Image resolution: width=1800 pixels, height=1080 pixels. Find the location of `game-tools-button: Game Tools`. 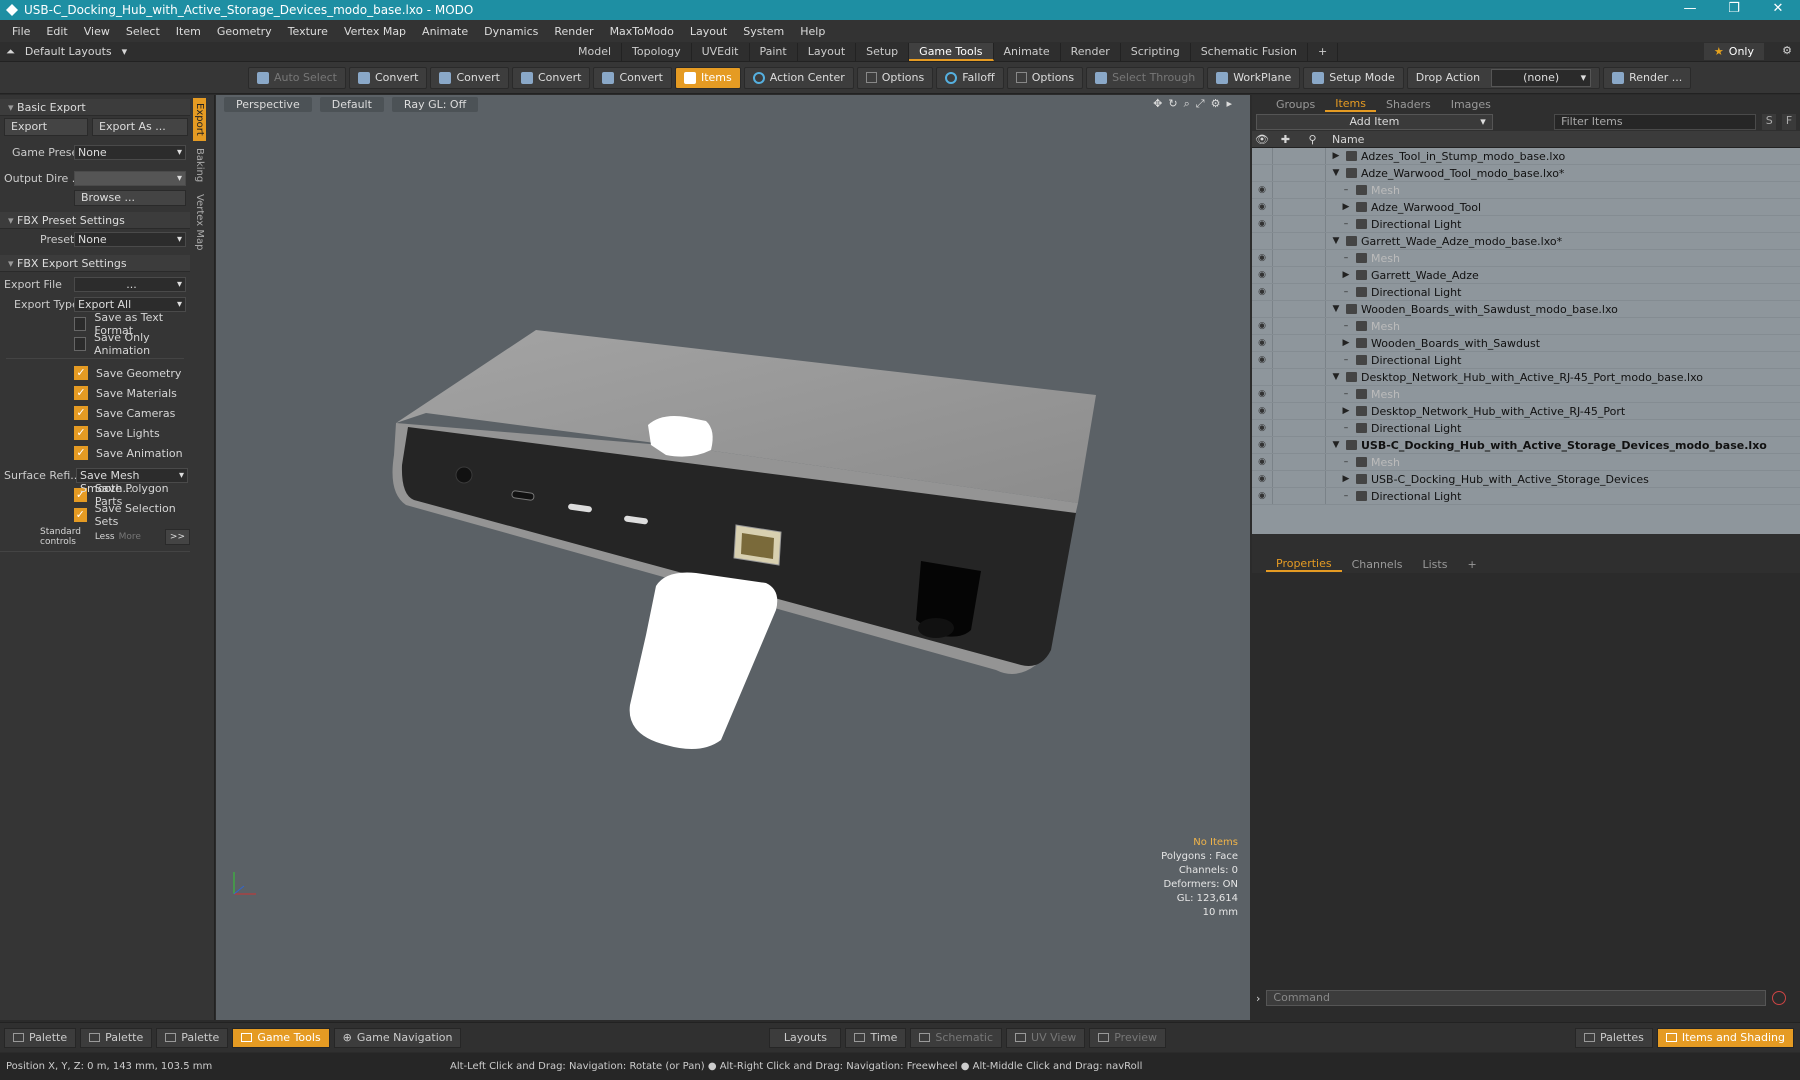

game-tools-button: Game Tools is located at coordinates (281, 1037).